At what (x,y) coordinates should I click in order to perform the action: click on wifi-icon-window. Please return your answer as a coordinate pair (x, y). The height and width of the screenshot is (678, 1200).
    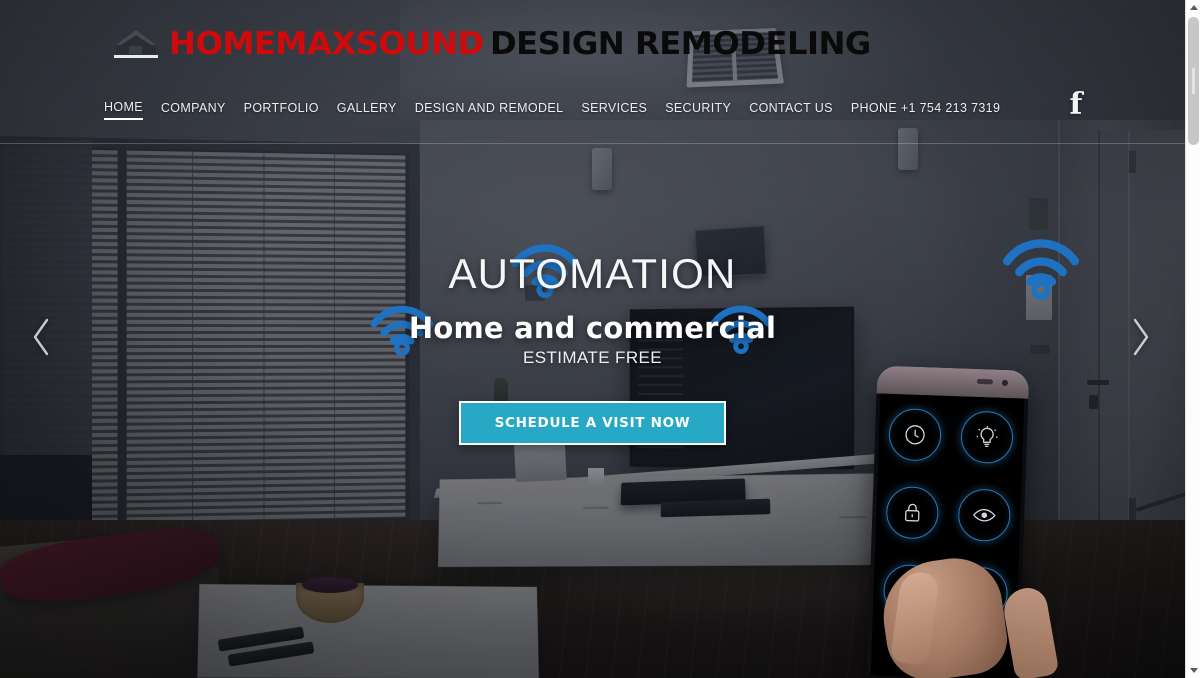
    Looking at the image, I should click on (402, 328).